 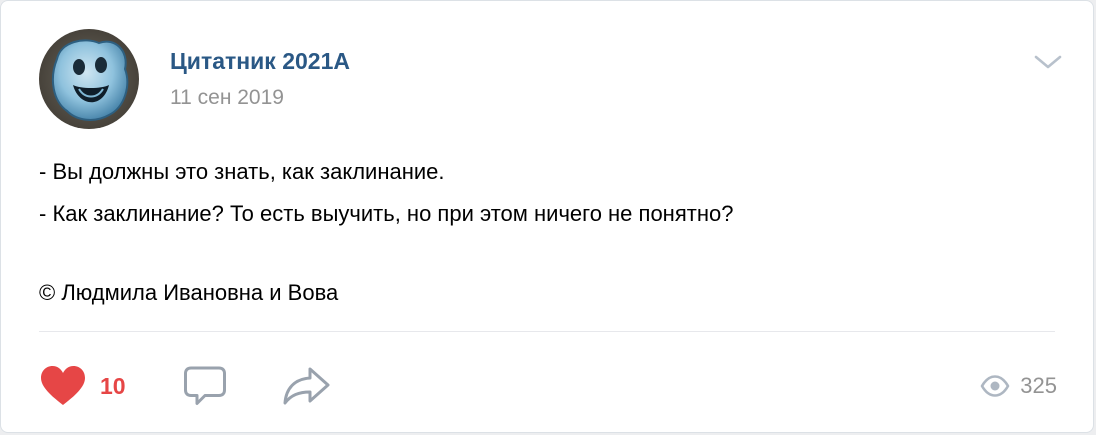 I want to click on post-header: Цитатник 2021А 11 сен 2019, so click(x=194, y=79).